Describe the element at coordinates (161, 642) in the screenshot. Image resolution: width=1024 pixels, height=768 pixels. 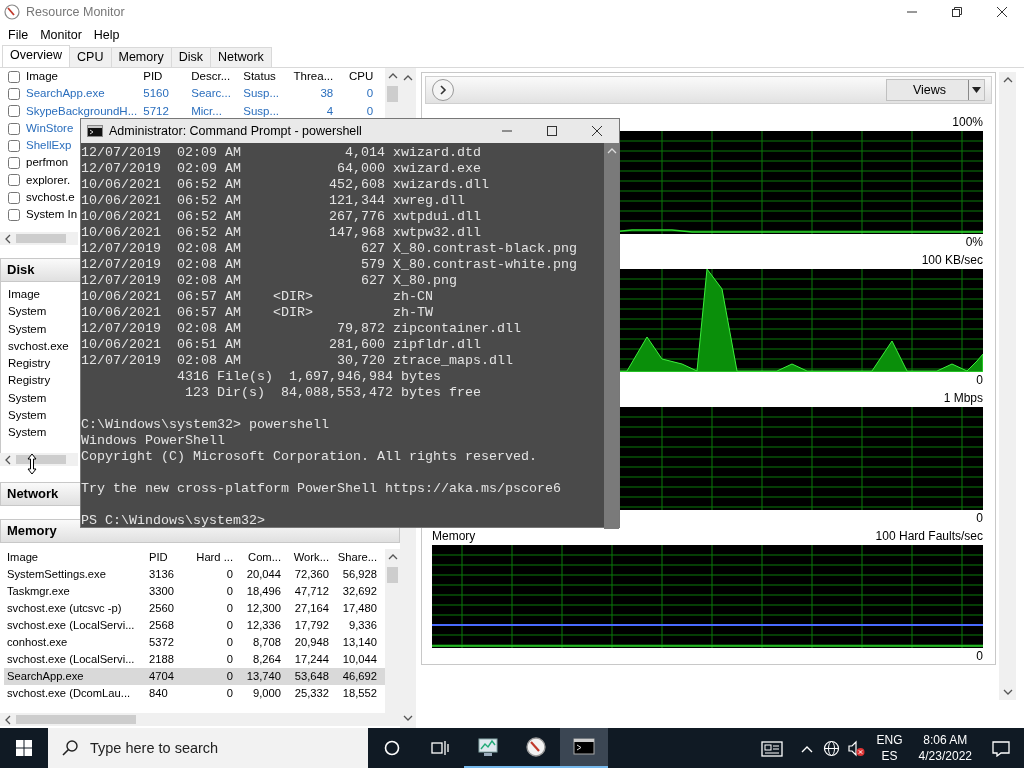
I see `table-cell: 5372` at that location.